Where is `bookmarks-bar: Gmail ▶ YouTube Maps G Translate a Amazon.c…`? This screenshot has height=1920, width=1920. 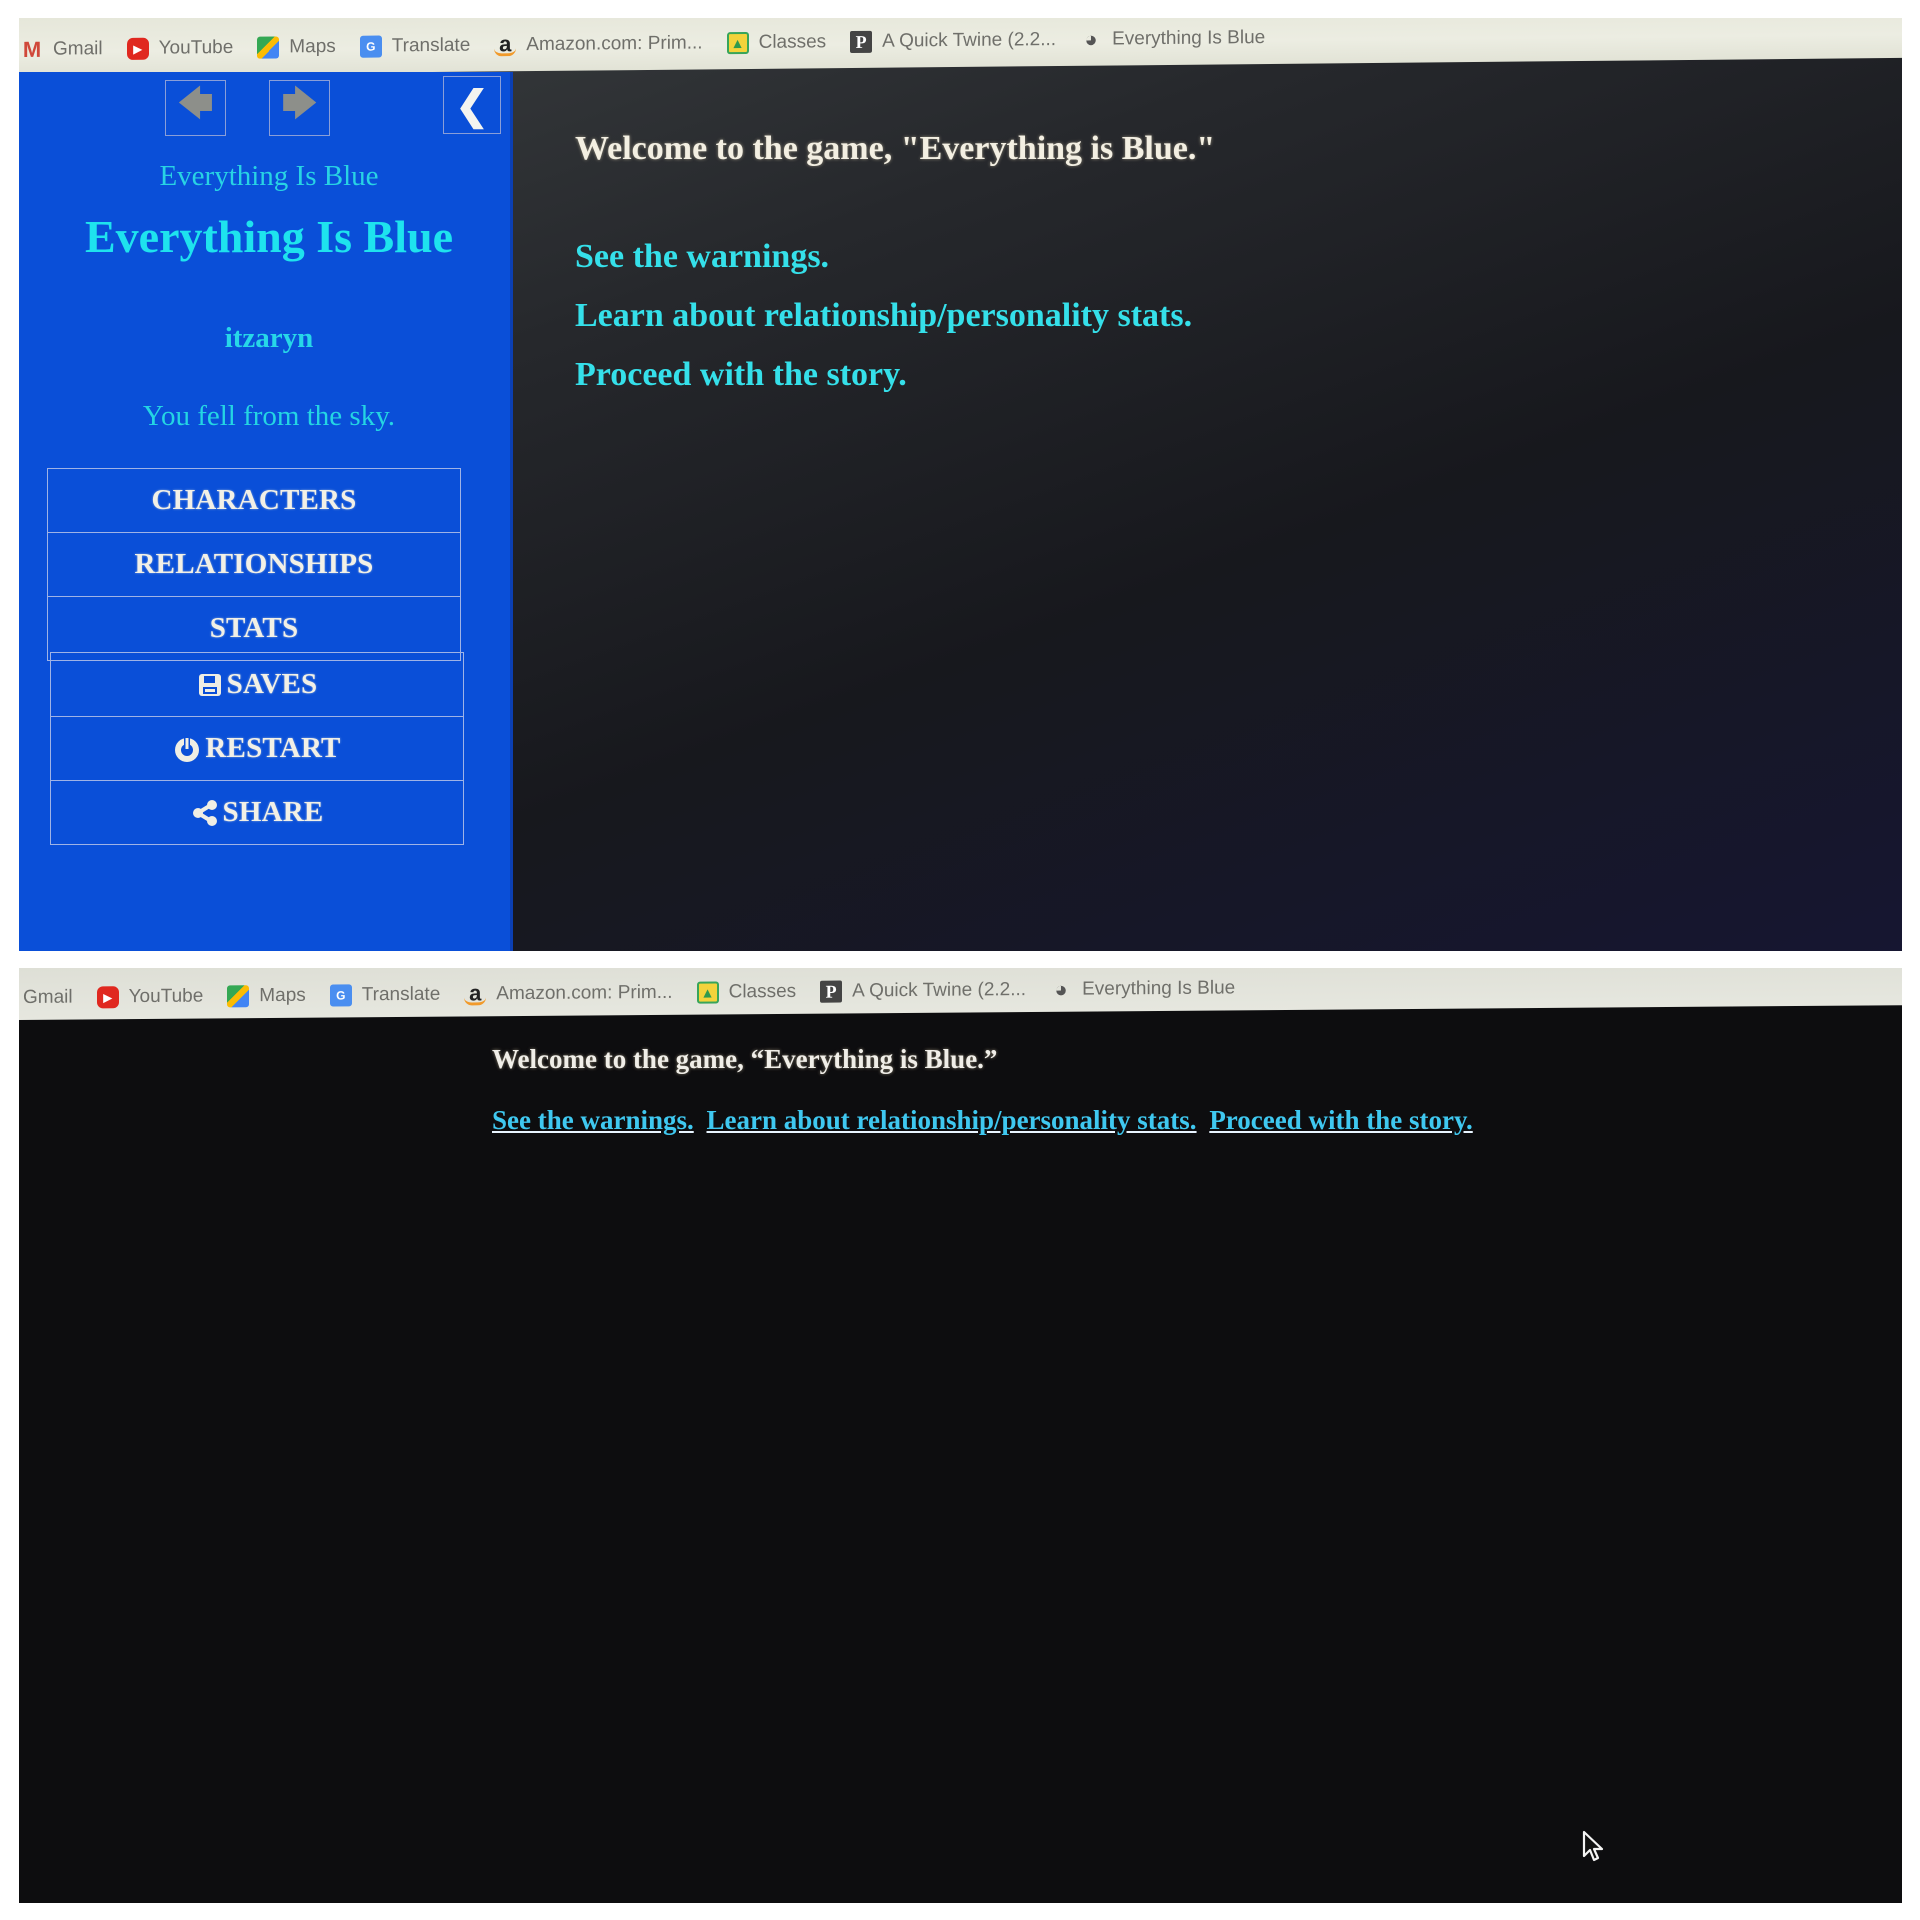 bookmarks-bar: Gmail ▶ YouTube Maps G Translate a Amazon.c… is located at coordinates (960, 994).